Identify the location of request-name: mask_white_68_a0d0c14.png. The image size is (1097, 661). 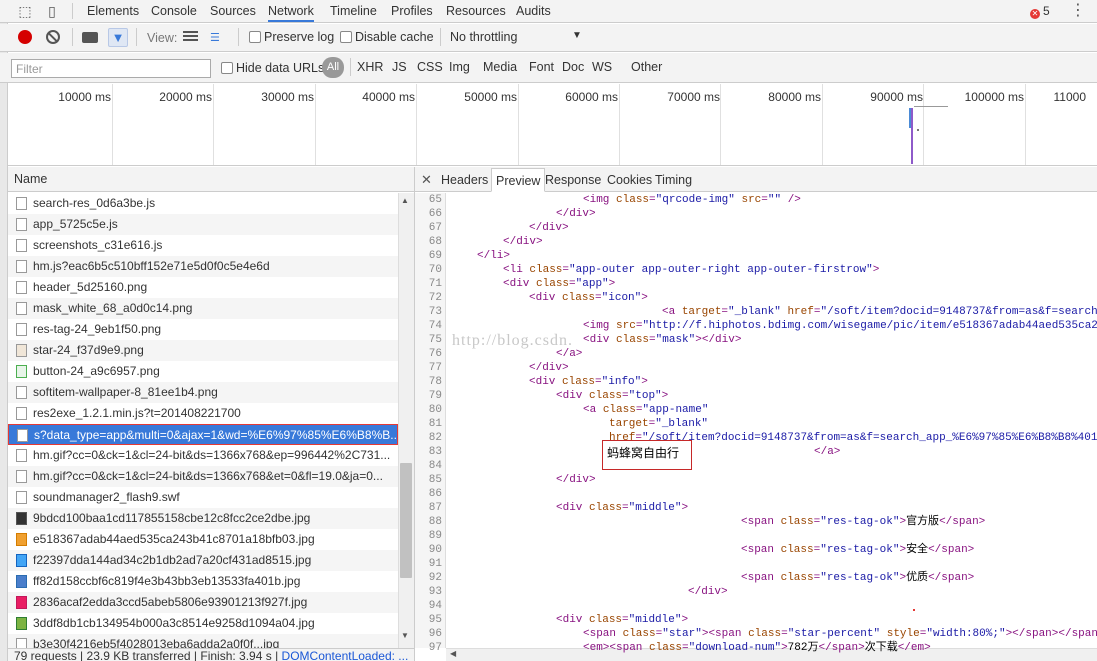
(113, 308).